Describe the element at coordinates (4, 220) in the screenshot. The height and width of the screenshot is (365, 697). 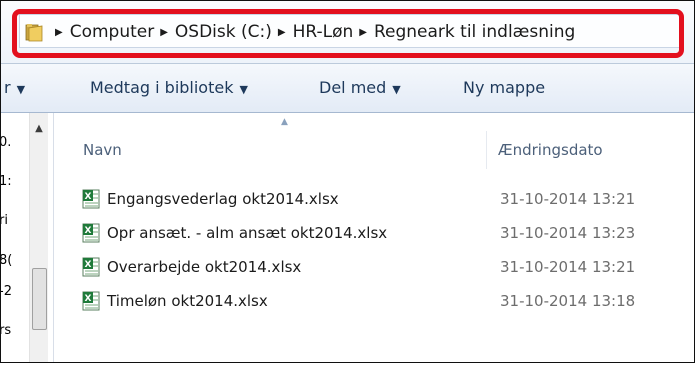
I see `nav-item-partial: ri` at that location.